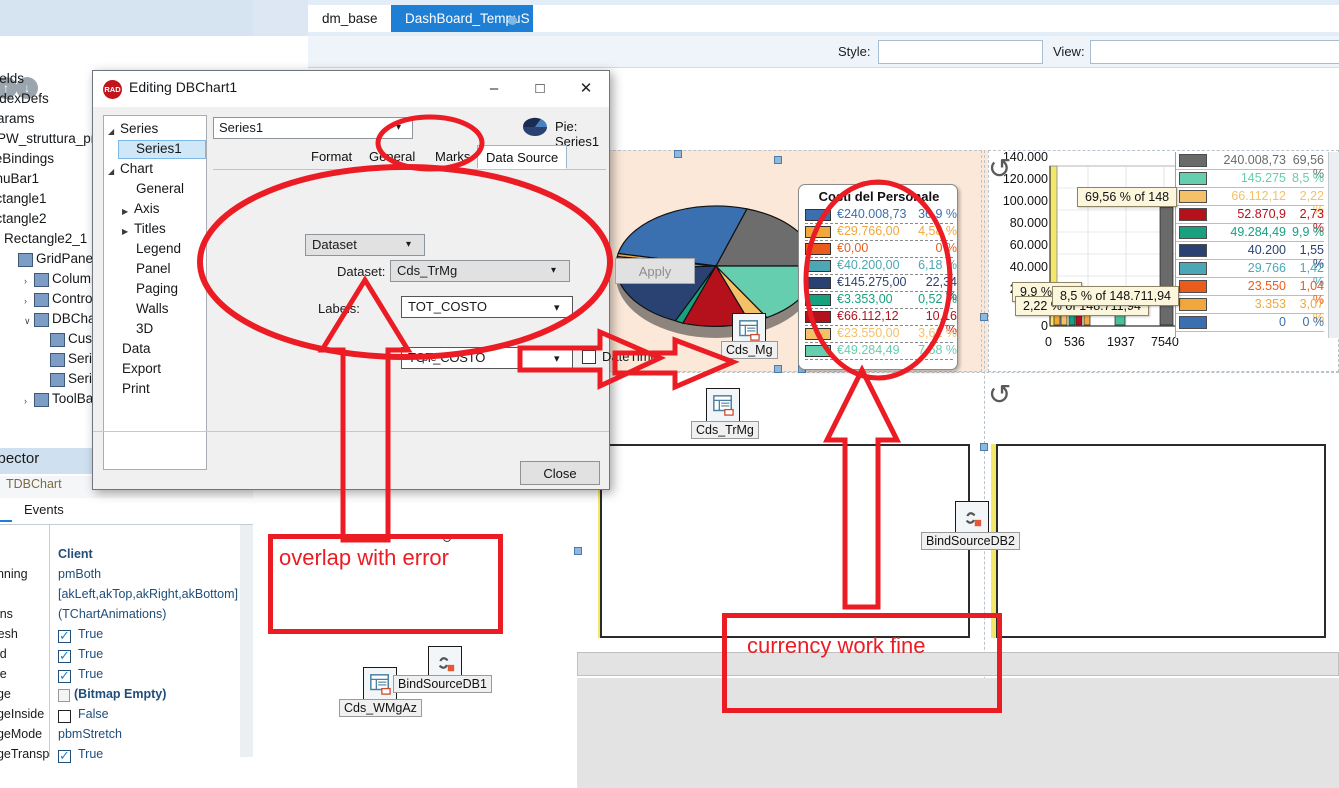  I want to click on property-value: False, so click(93, 714).